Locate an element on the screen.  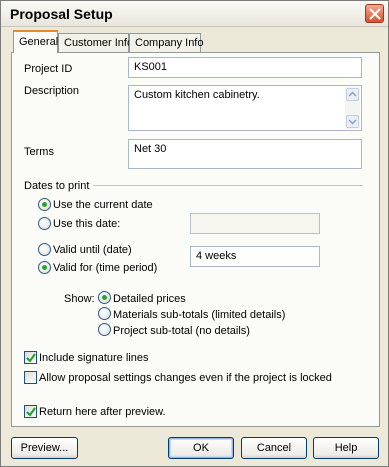
scroll-up-button is located at coordinates (352, 94).